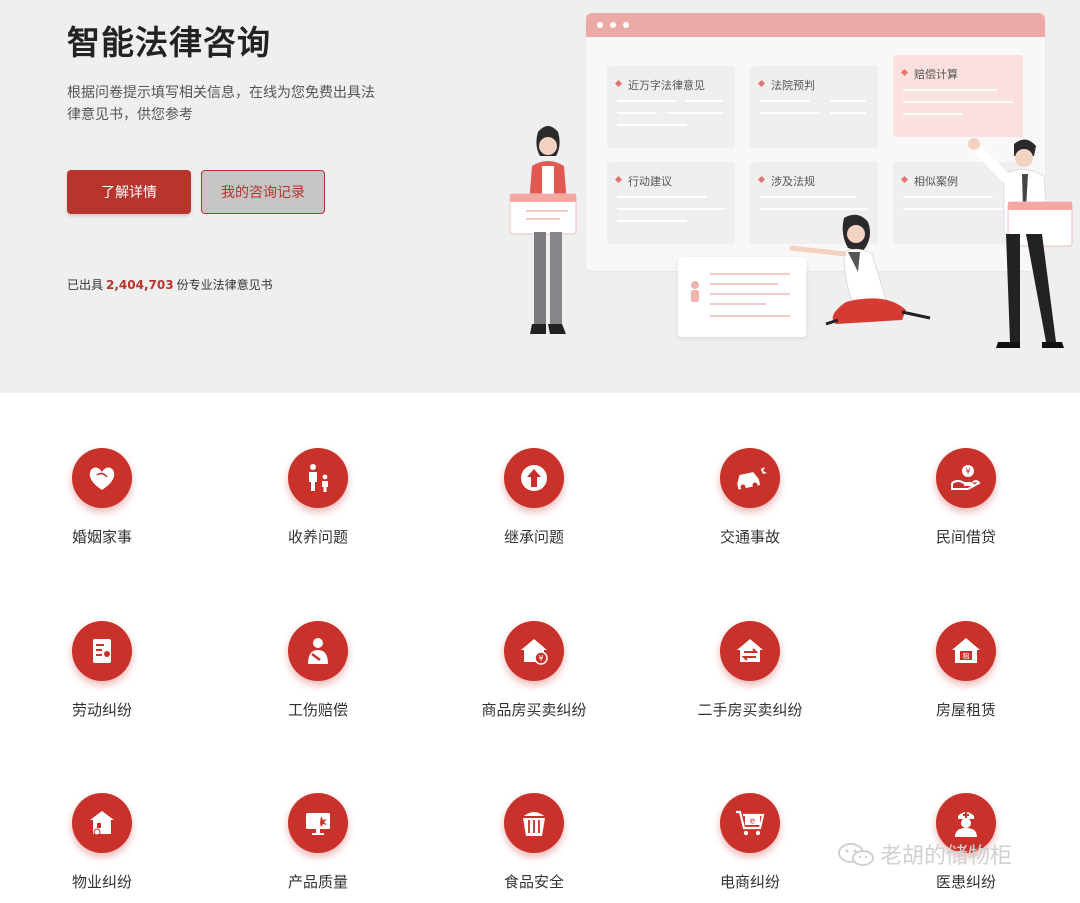 This screenshot has height=903, width=1080. I want to click on category-property-management: 物业纠纷, so click(102, 842).